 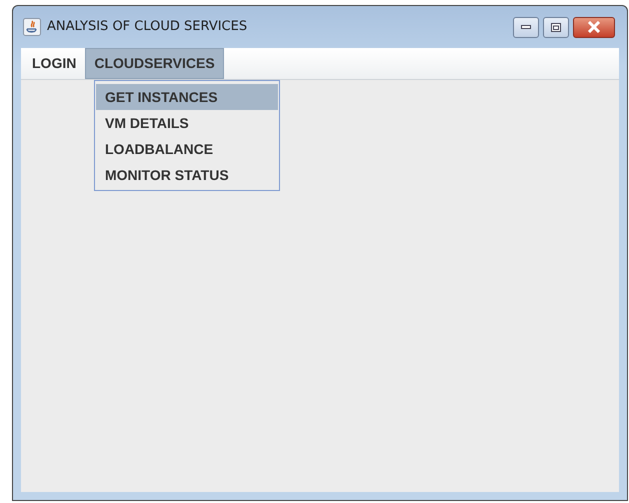 I want to click on menu-item: VM DETAILS, so click(x=187, y=123).